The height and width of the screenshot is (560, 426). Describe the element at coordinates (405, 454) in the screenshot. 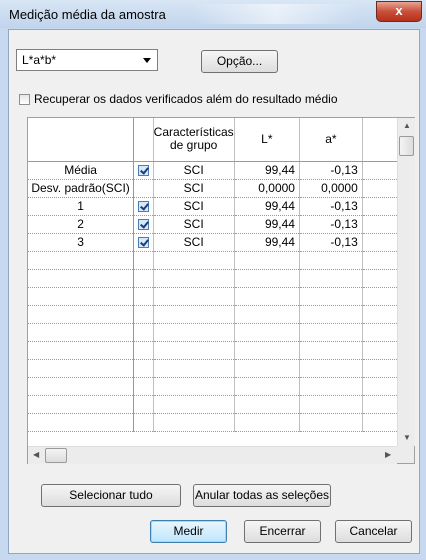

I see `scrollbar-corner` at that location.